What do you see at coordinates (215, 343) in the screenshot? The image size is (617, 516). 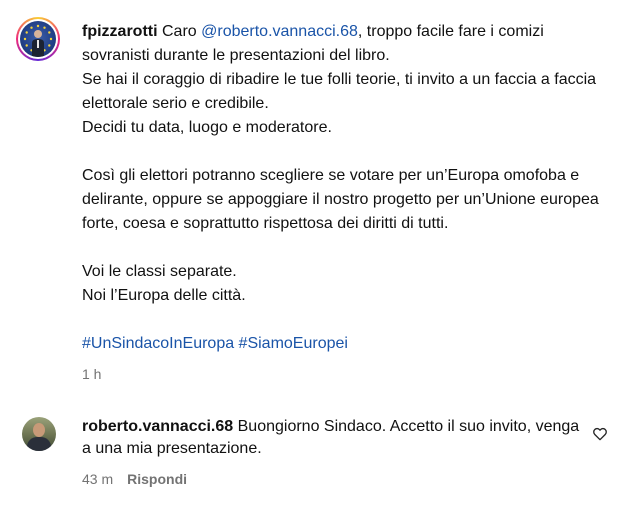 I see `hashtag-links: #UnSindacoInEuropa #SiamoEuropei` at bounding box center [215, 343].